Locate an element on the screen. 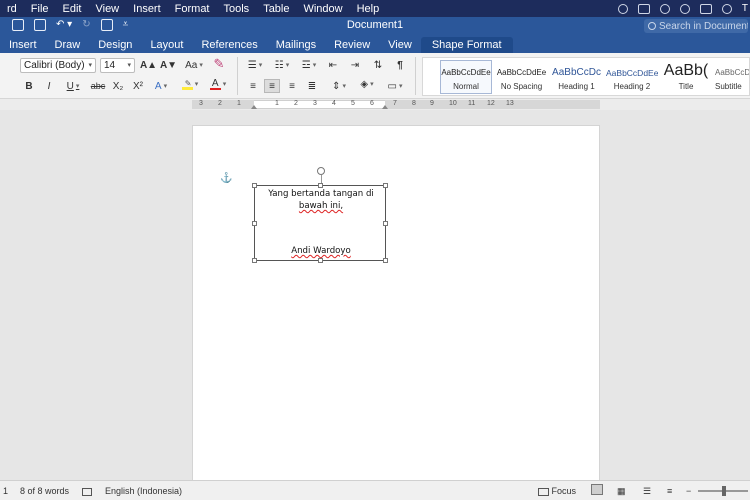  signature-name: Andi Wardoyo is located at coordinates (321, 251).